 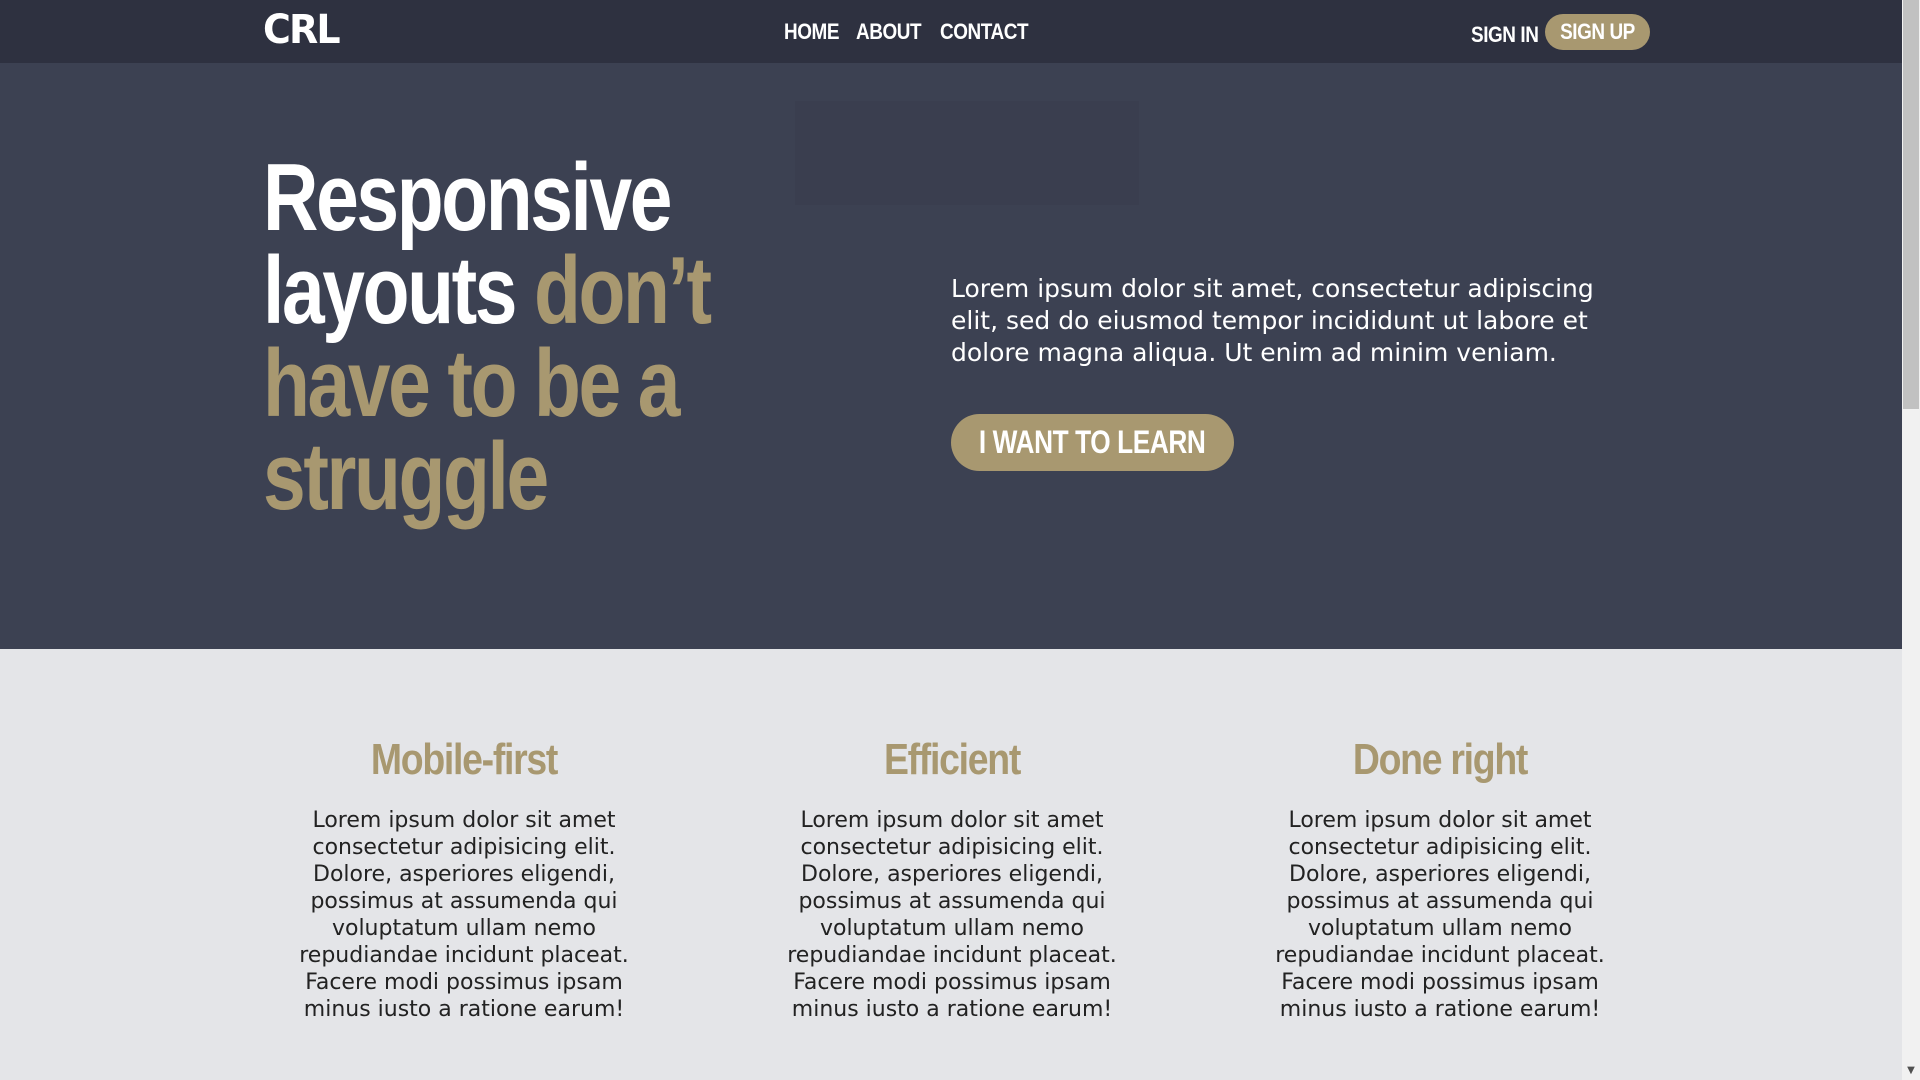 I want to click on learn-button: I WANT TO LEARN, so click(x=1092, y=442).